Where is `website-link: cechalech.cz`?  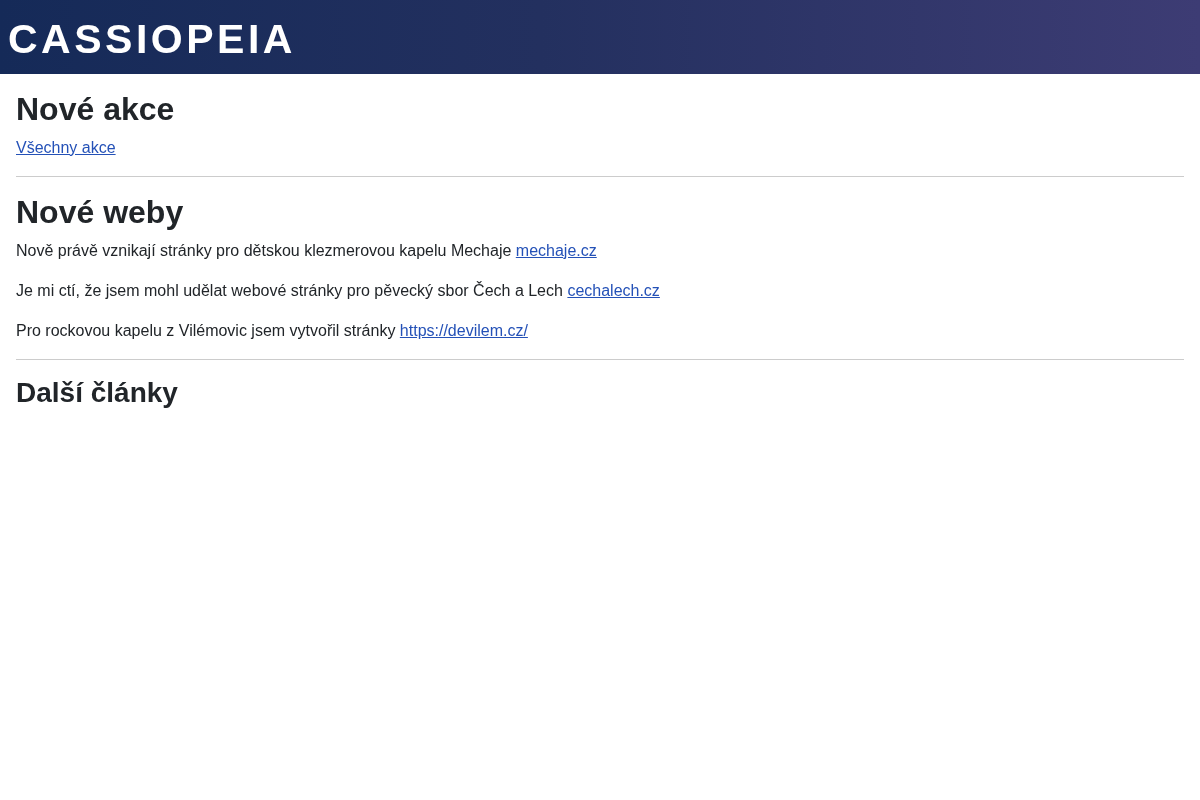
website-link: cechalech.cz is located at coordinates (613, 290).